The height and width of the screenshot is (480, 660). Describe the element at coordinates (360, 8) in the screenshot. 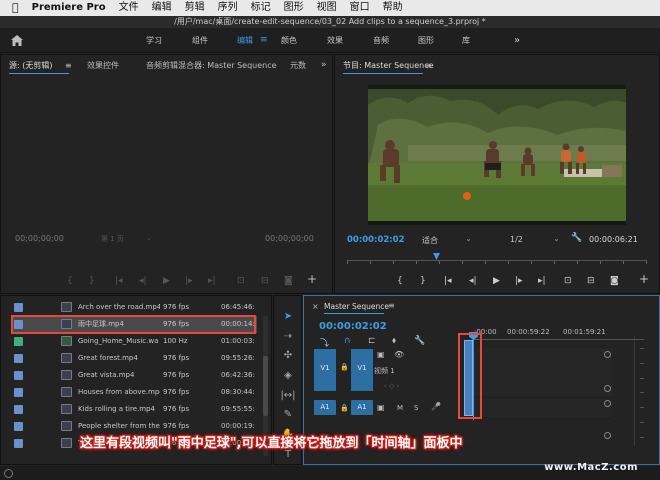

I see `menu-window: 窗口` at that location.